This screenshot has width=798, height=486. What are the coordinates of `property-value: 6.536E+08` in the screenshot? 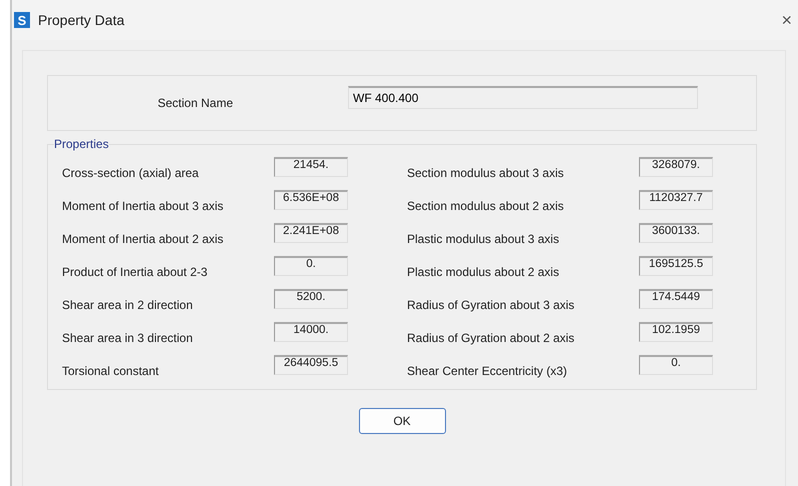 It's located at (311, 200).